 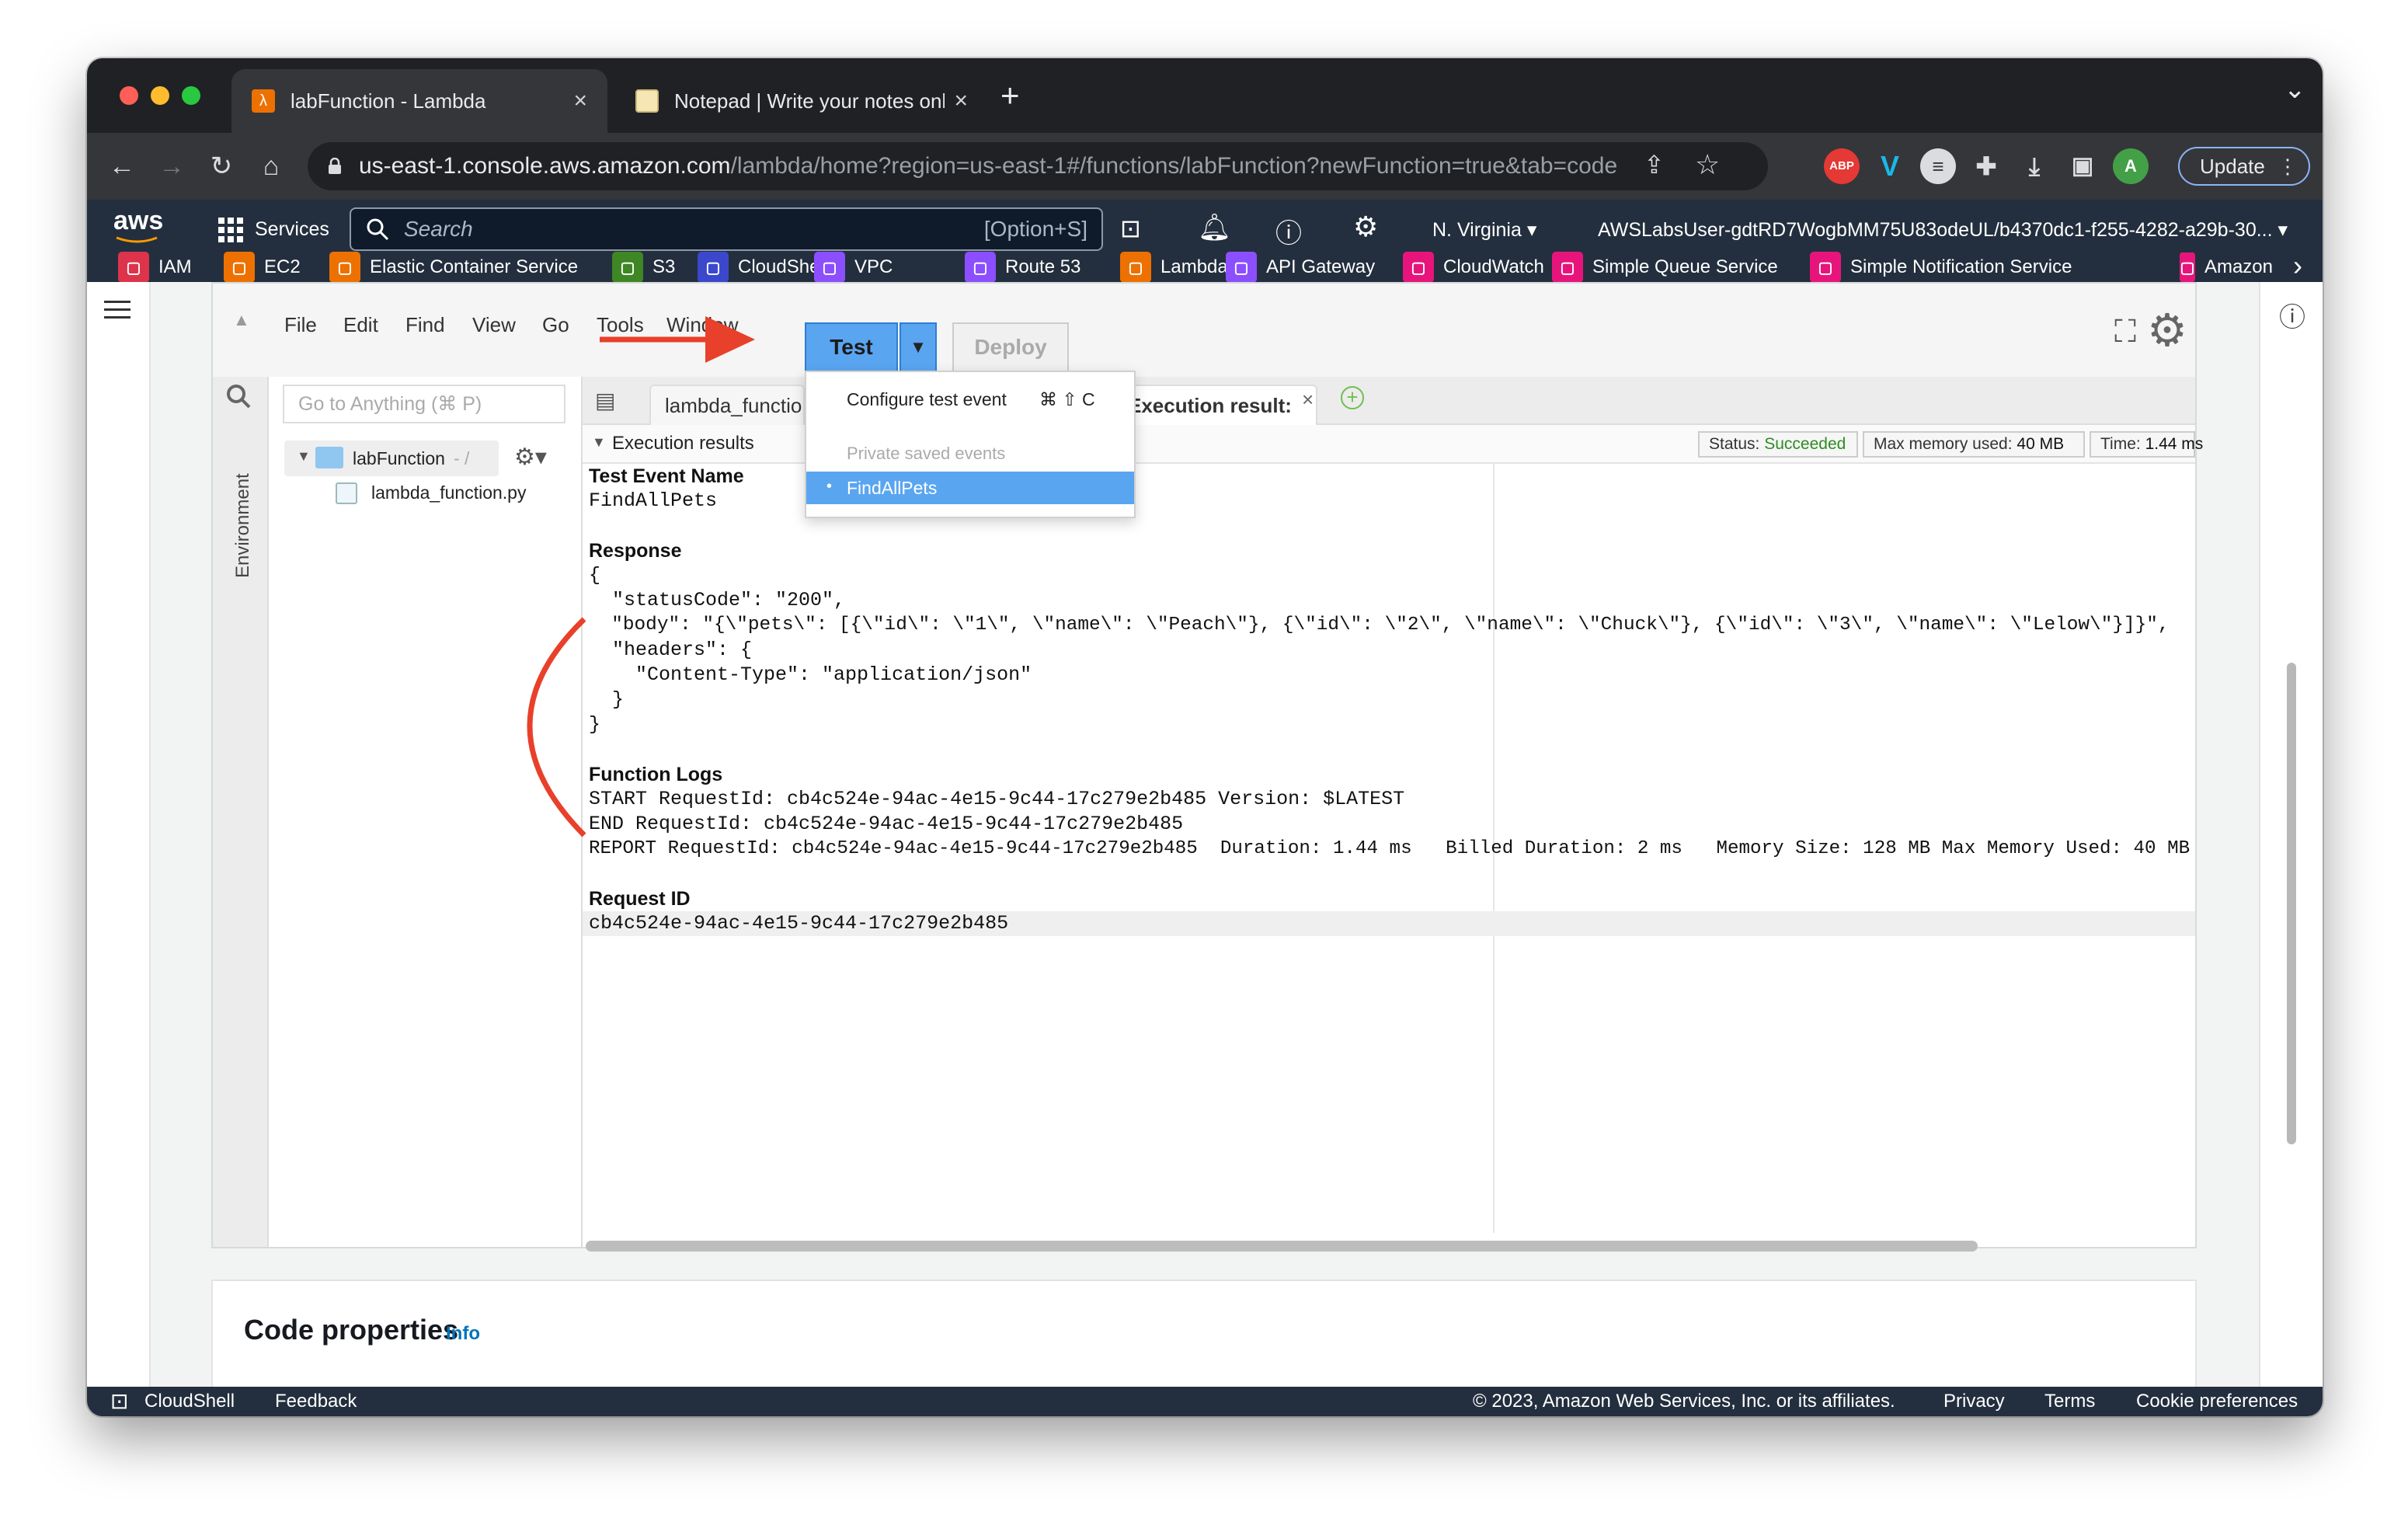 What do you see at coordinates (2226, 267) in the screenshot?
I see `favorite-amazon: ▢ Amazon` at bounding box center [2226, 267].